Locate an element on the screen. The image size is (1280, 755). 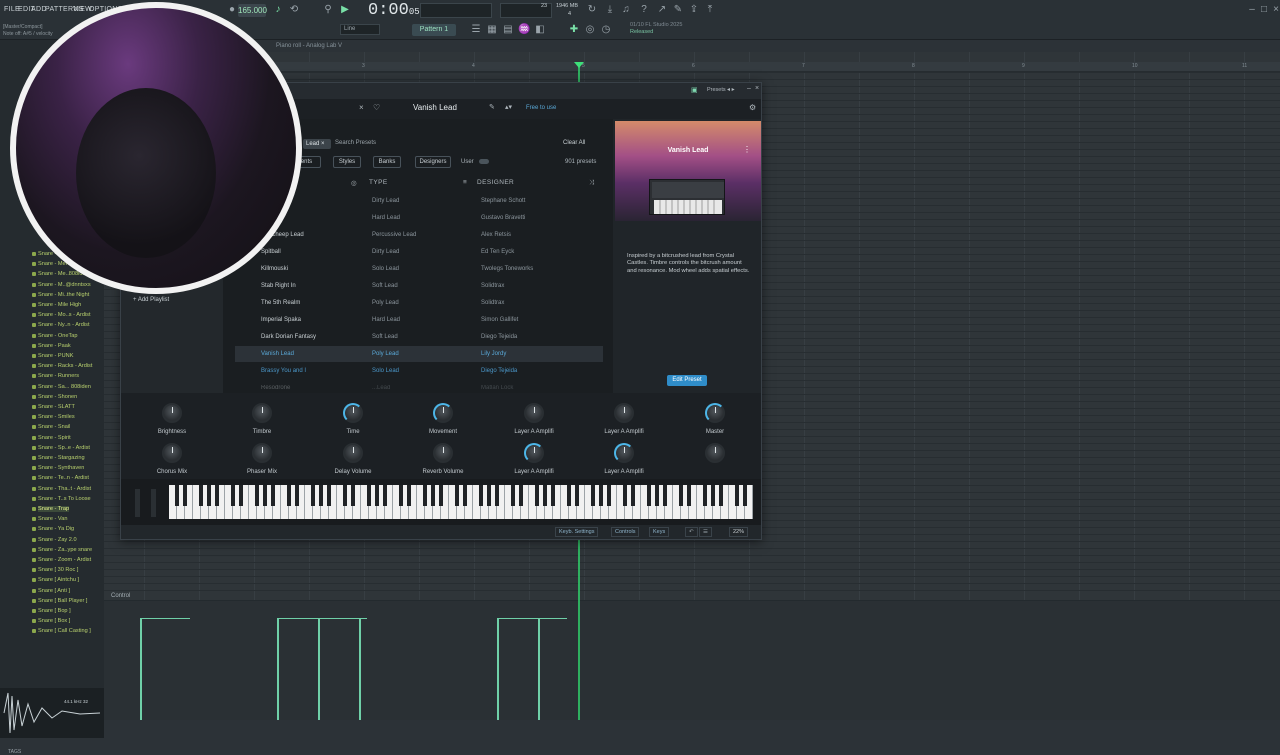
browser-item: Snare - Stargazing is located at coordinates (58, 458).